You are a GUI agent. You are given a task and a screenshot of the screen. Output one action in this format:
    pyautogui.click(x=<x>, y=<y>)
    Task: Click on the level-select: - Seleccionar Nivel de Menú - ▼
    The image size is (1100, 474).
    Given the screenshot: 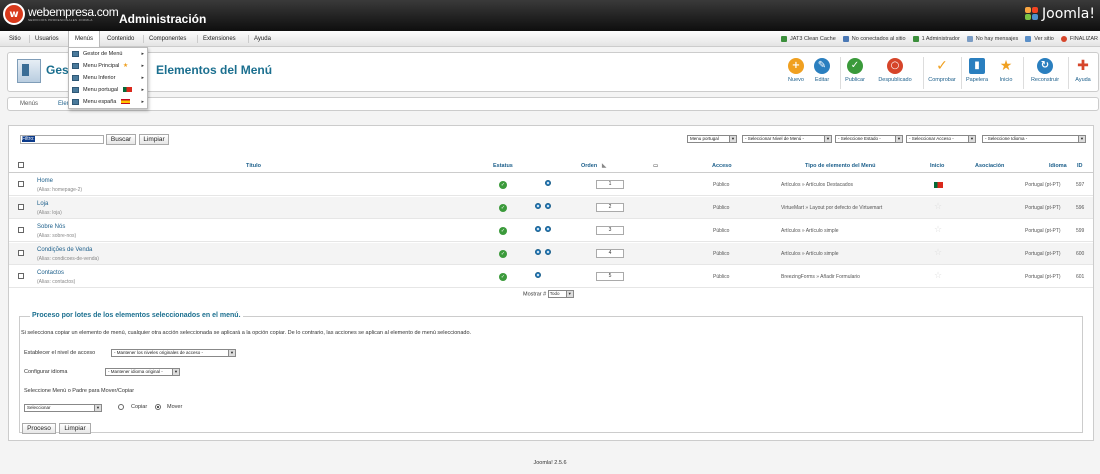 What is the action you would take?
    pyautogui.click(x=787, y=139)
    